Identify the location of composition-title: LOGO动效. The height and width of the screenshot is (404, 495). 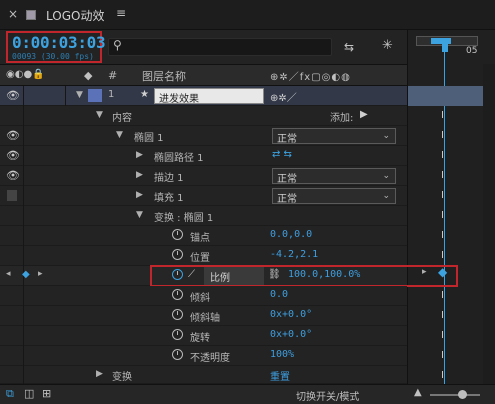
(75, 15).